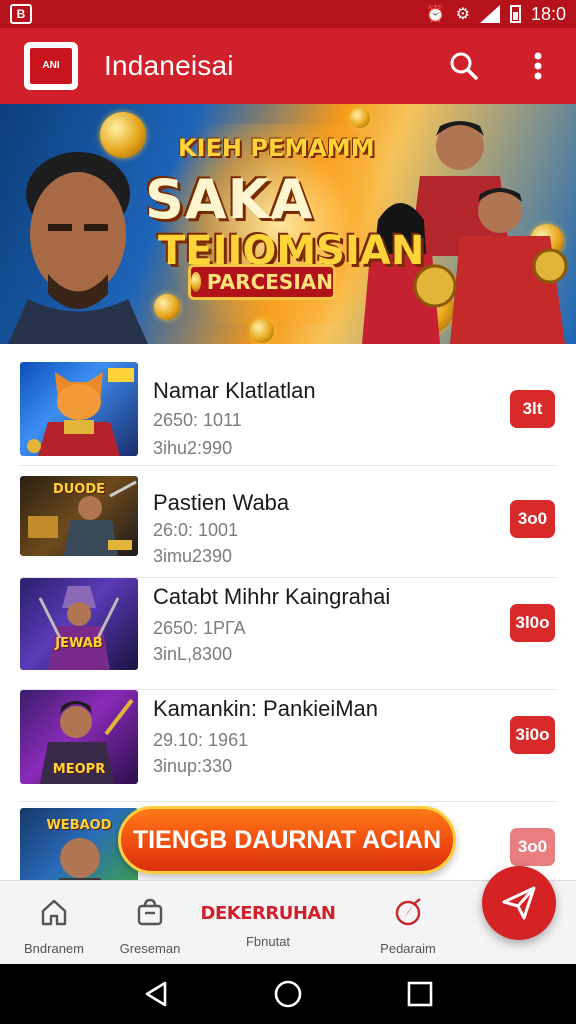  What do you see at coordinates (79, 825) in the screenshot?
I see `game-thumbnail-label: WEBAOD` at bounding box center [79, 825].